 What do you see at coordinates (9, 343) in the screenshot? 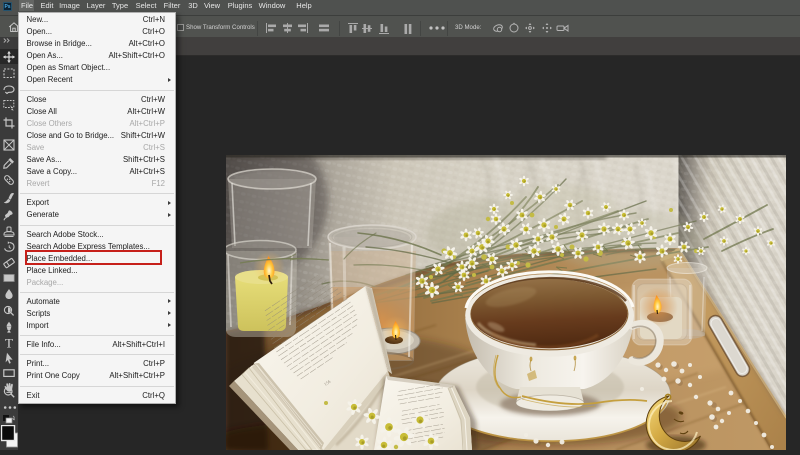
I see `svg-text: T` at bounding box center [9, 343].